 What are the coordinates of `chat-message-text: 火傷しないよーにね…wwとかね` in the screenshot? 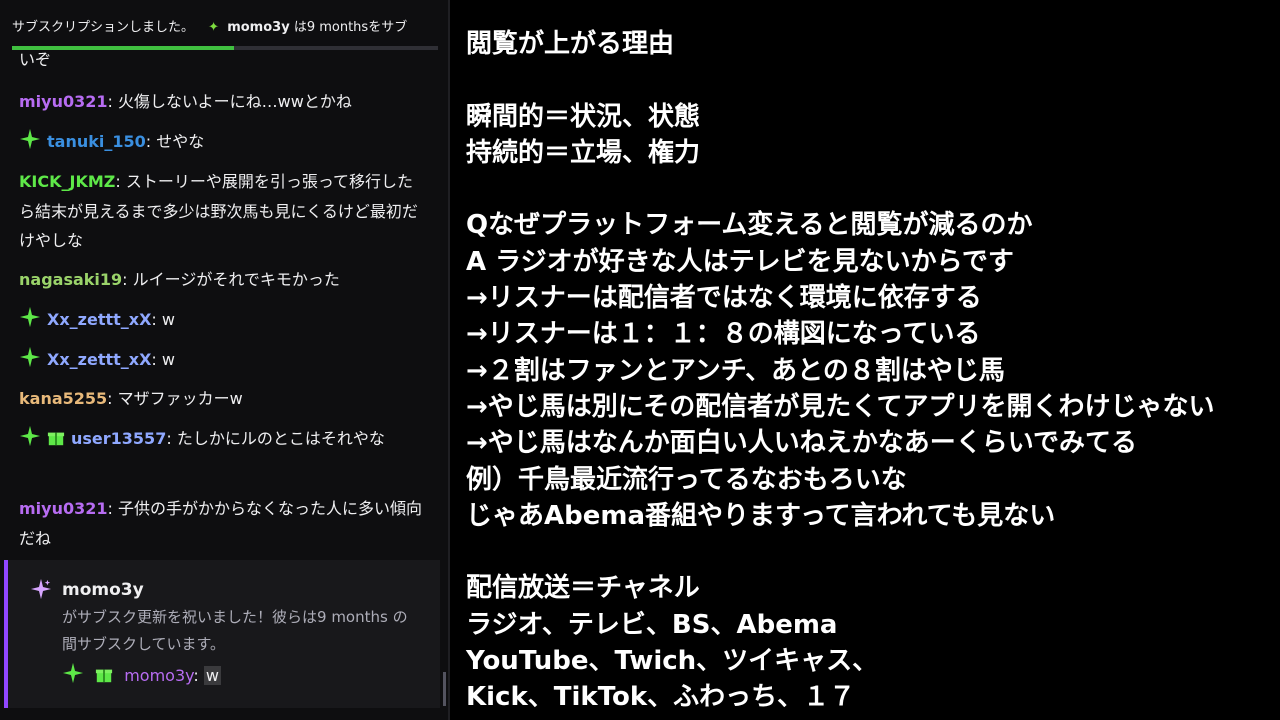 It's located at (235, 101).